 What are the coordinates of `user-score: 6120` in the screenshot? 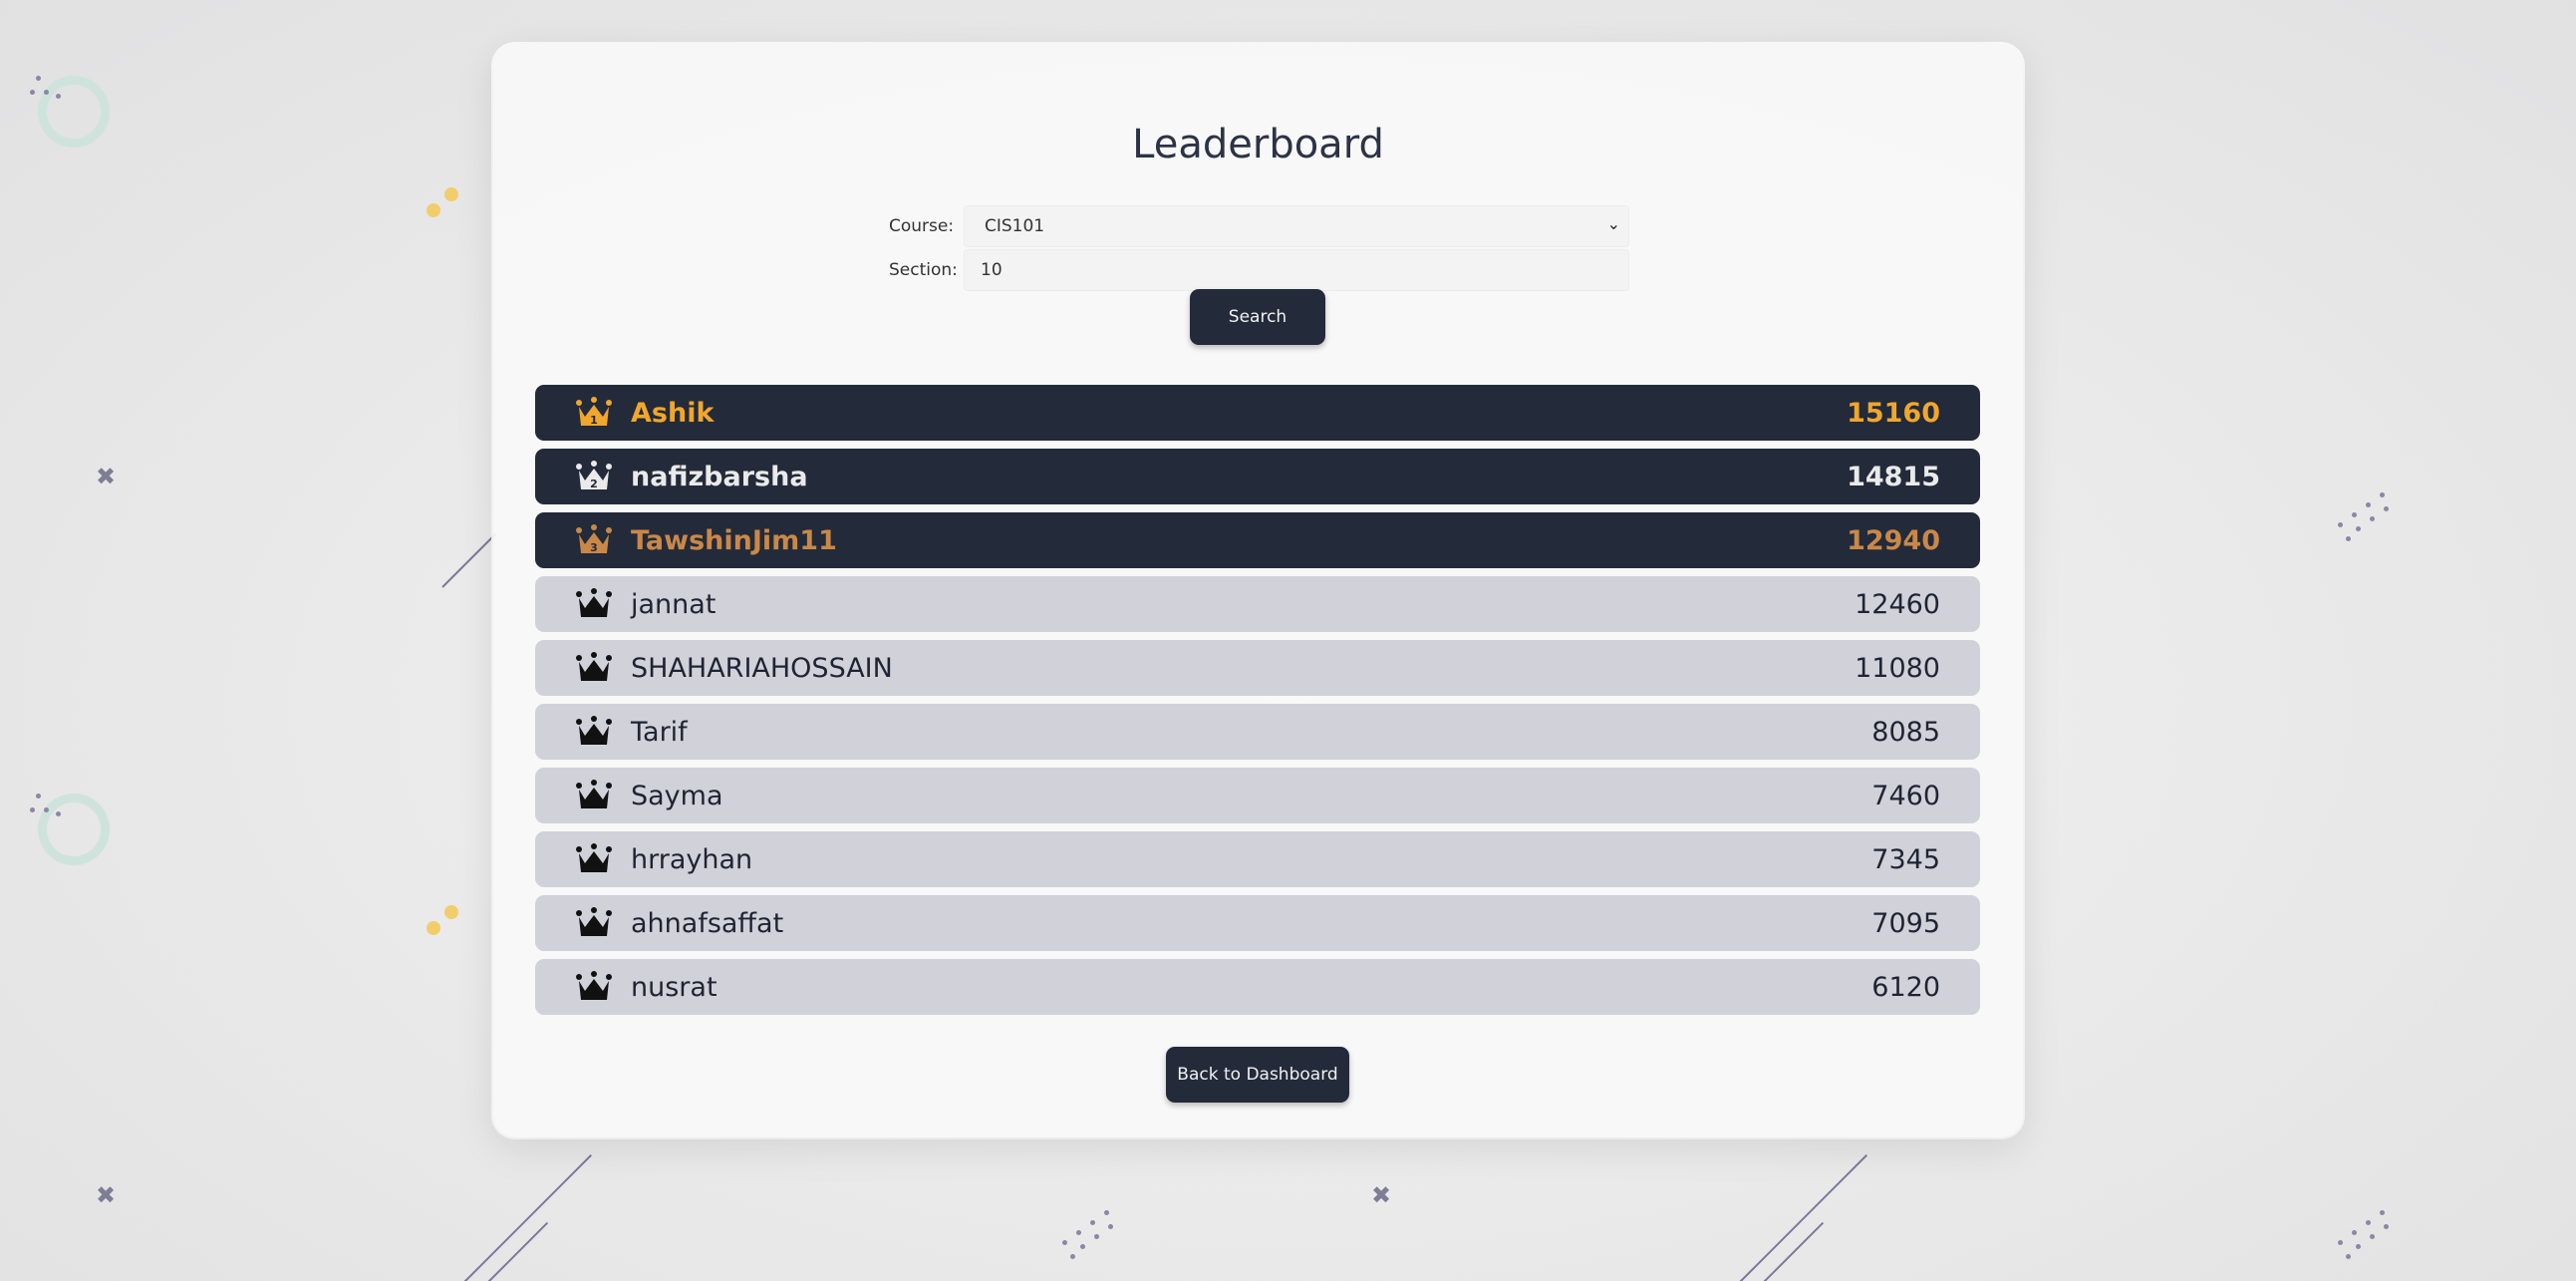 It's located at (1905, 987).